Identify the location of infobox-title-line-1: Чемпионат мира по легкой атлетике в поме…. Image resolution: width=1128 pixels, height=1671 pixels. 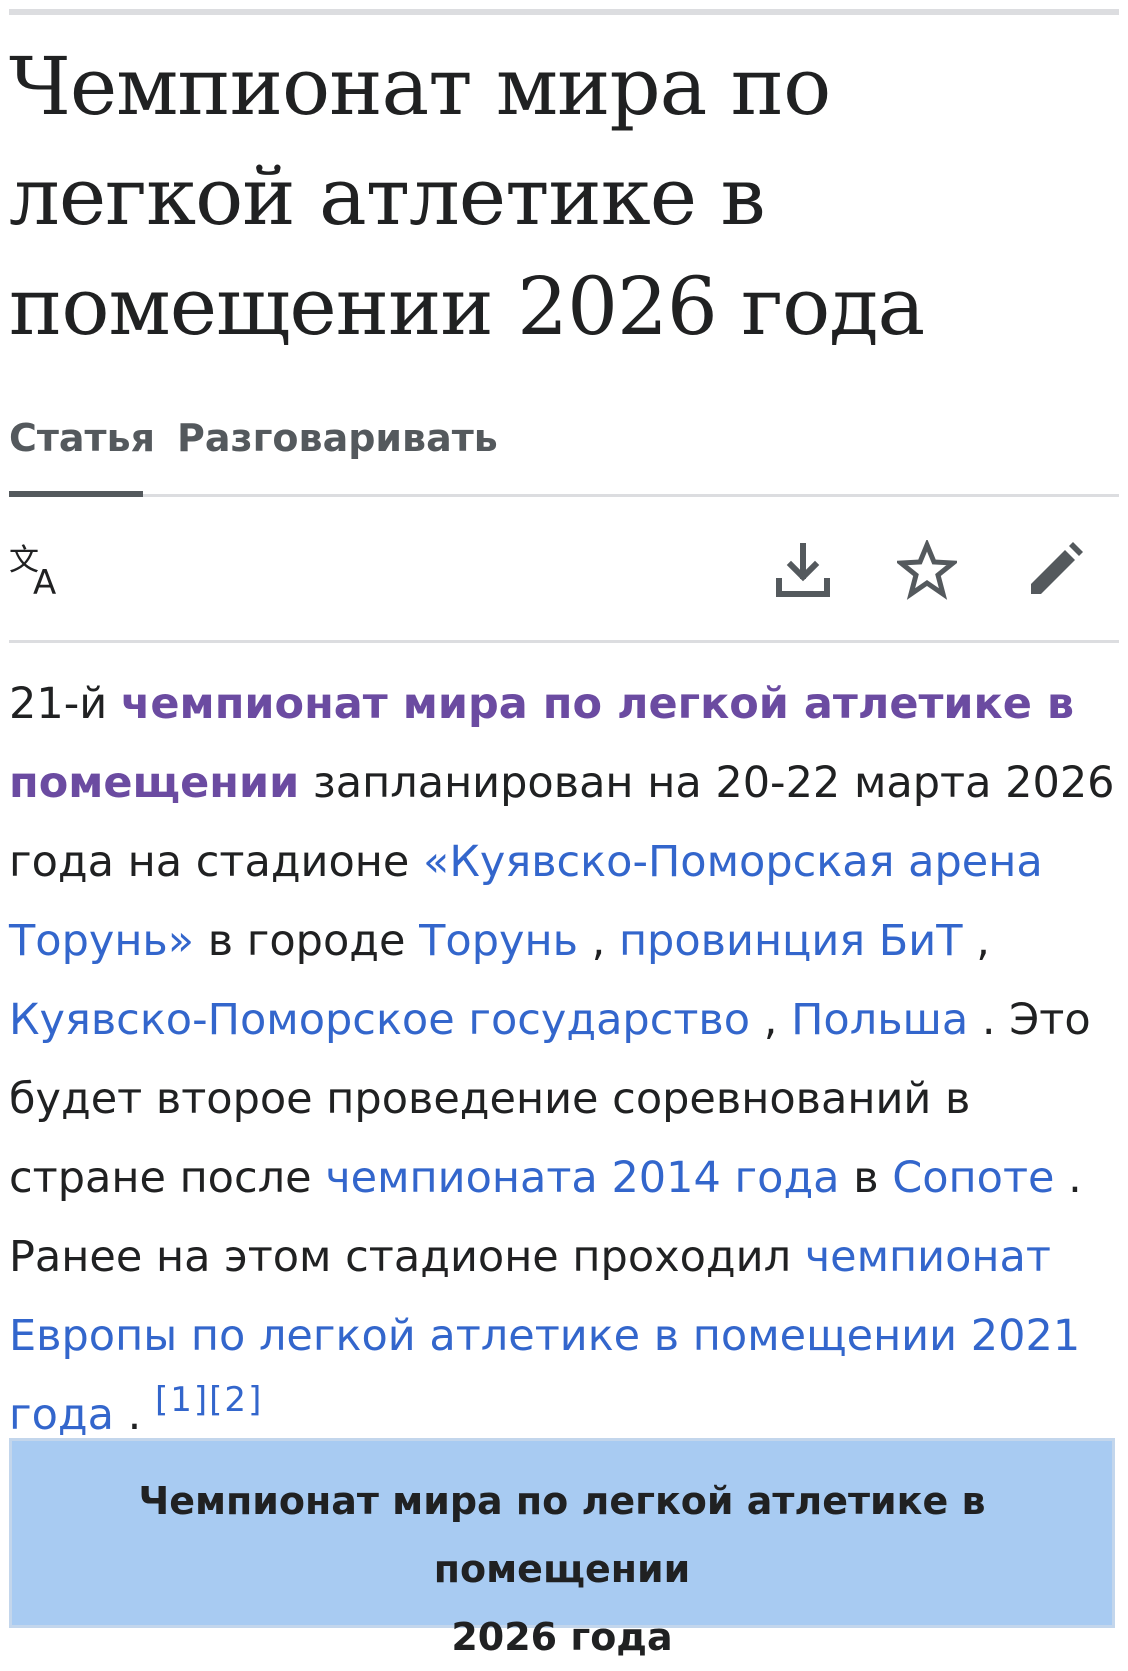
(562, 1535).